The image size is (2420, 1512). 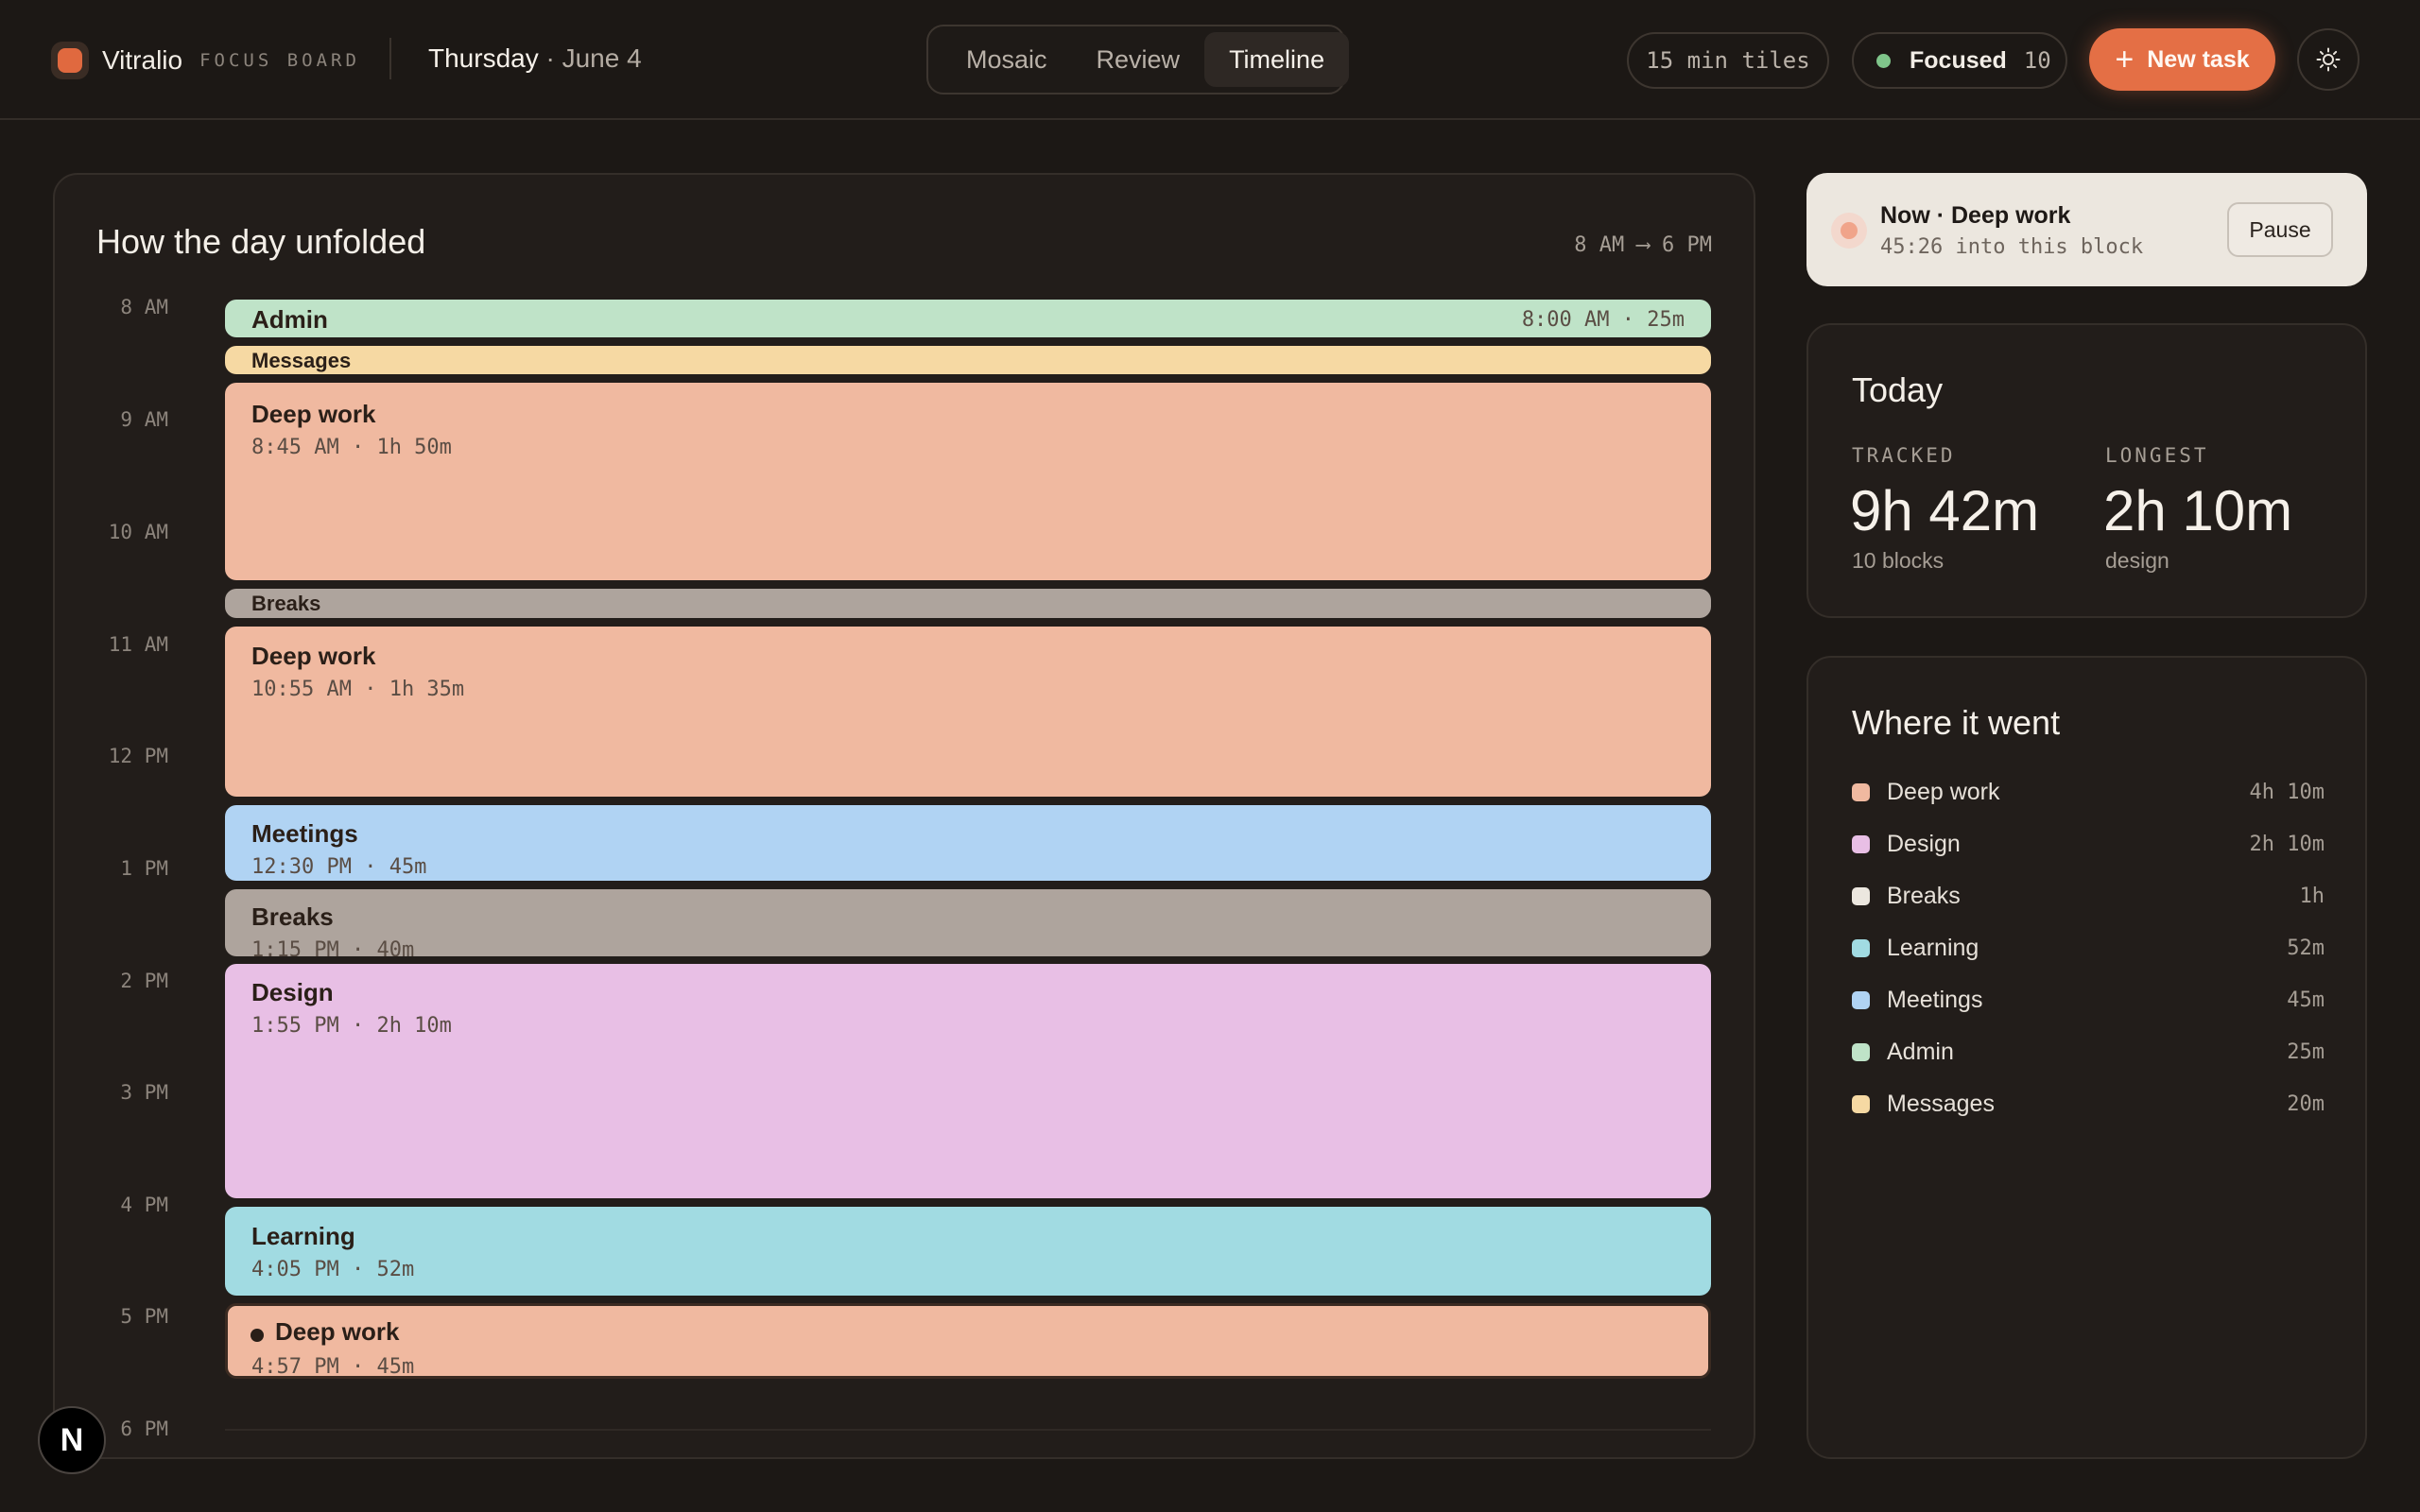 I want to click on current-date: Thursday · June 4, so click(x=535, y=58).